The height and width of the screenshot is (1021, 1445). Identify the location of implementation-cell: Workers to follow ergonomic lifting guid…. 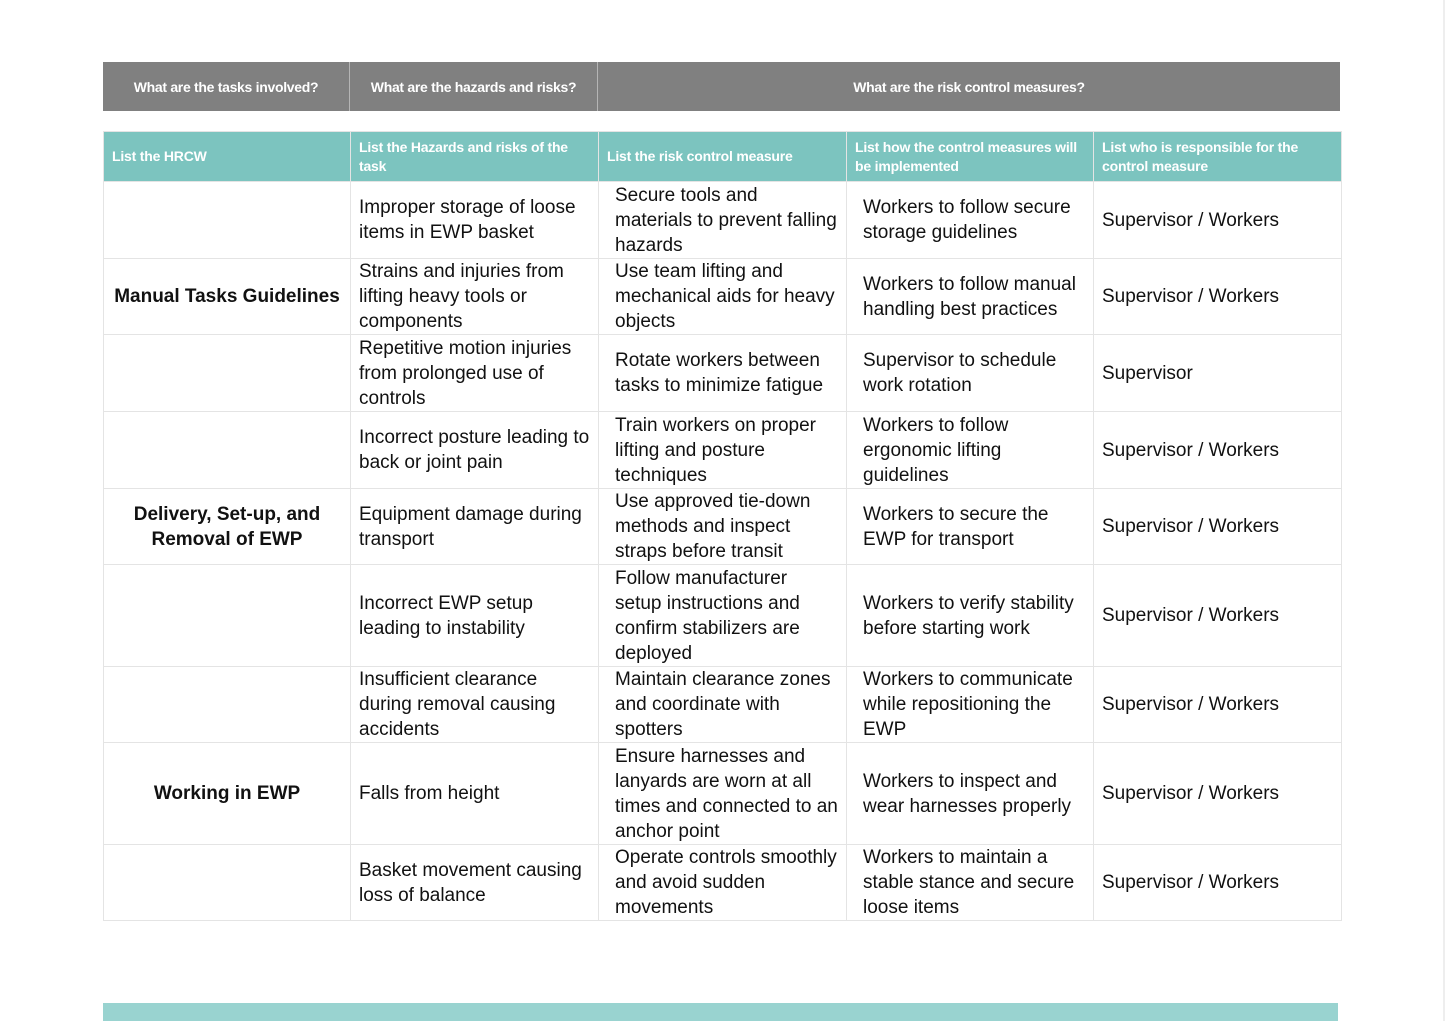
(970, 450).